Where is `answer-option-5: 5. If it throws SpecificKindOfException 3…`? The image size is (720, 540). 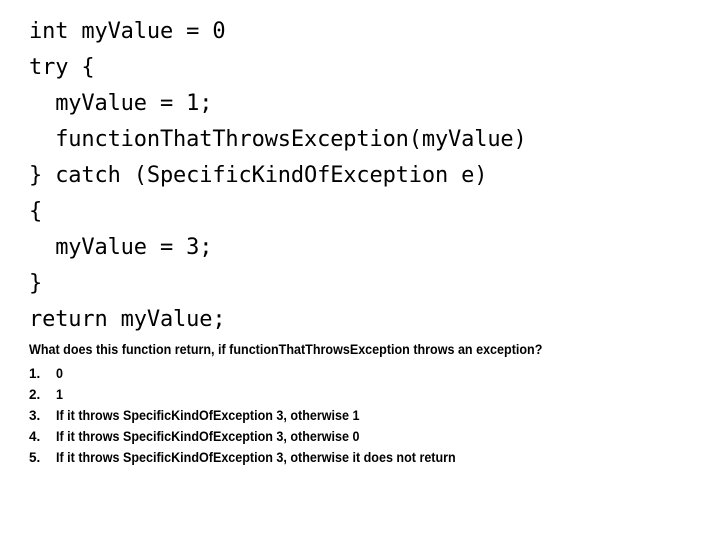 answer-option-5: 5. If it throws SpecificKindOfException 3… is located at coordinates (364, 457).